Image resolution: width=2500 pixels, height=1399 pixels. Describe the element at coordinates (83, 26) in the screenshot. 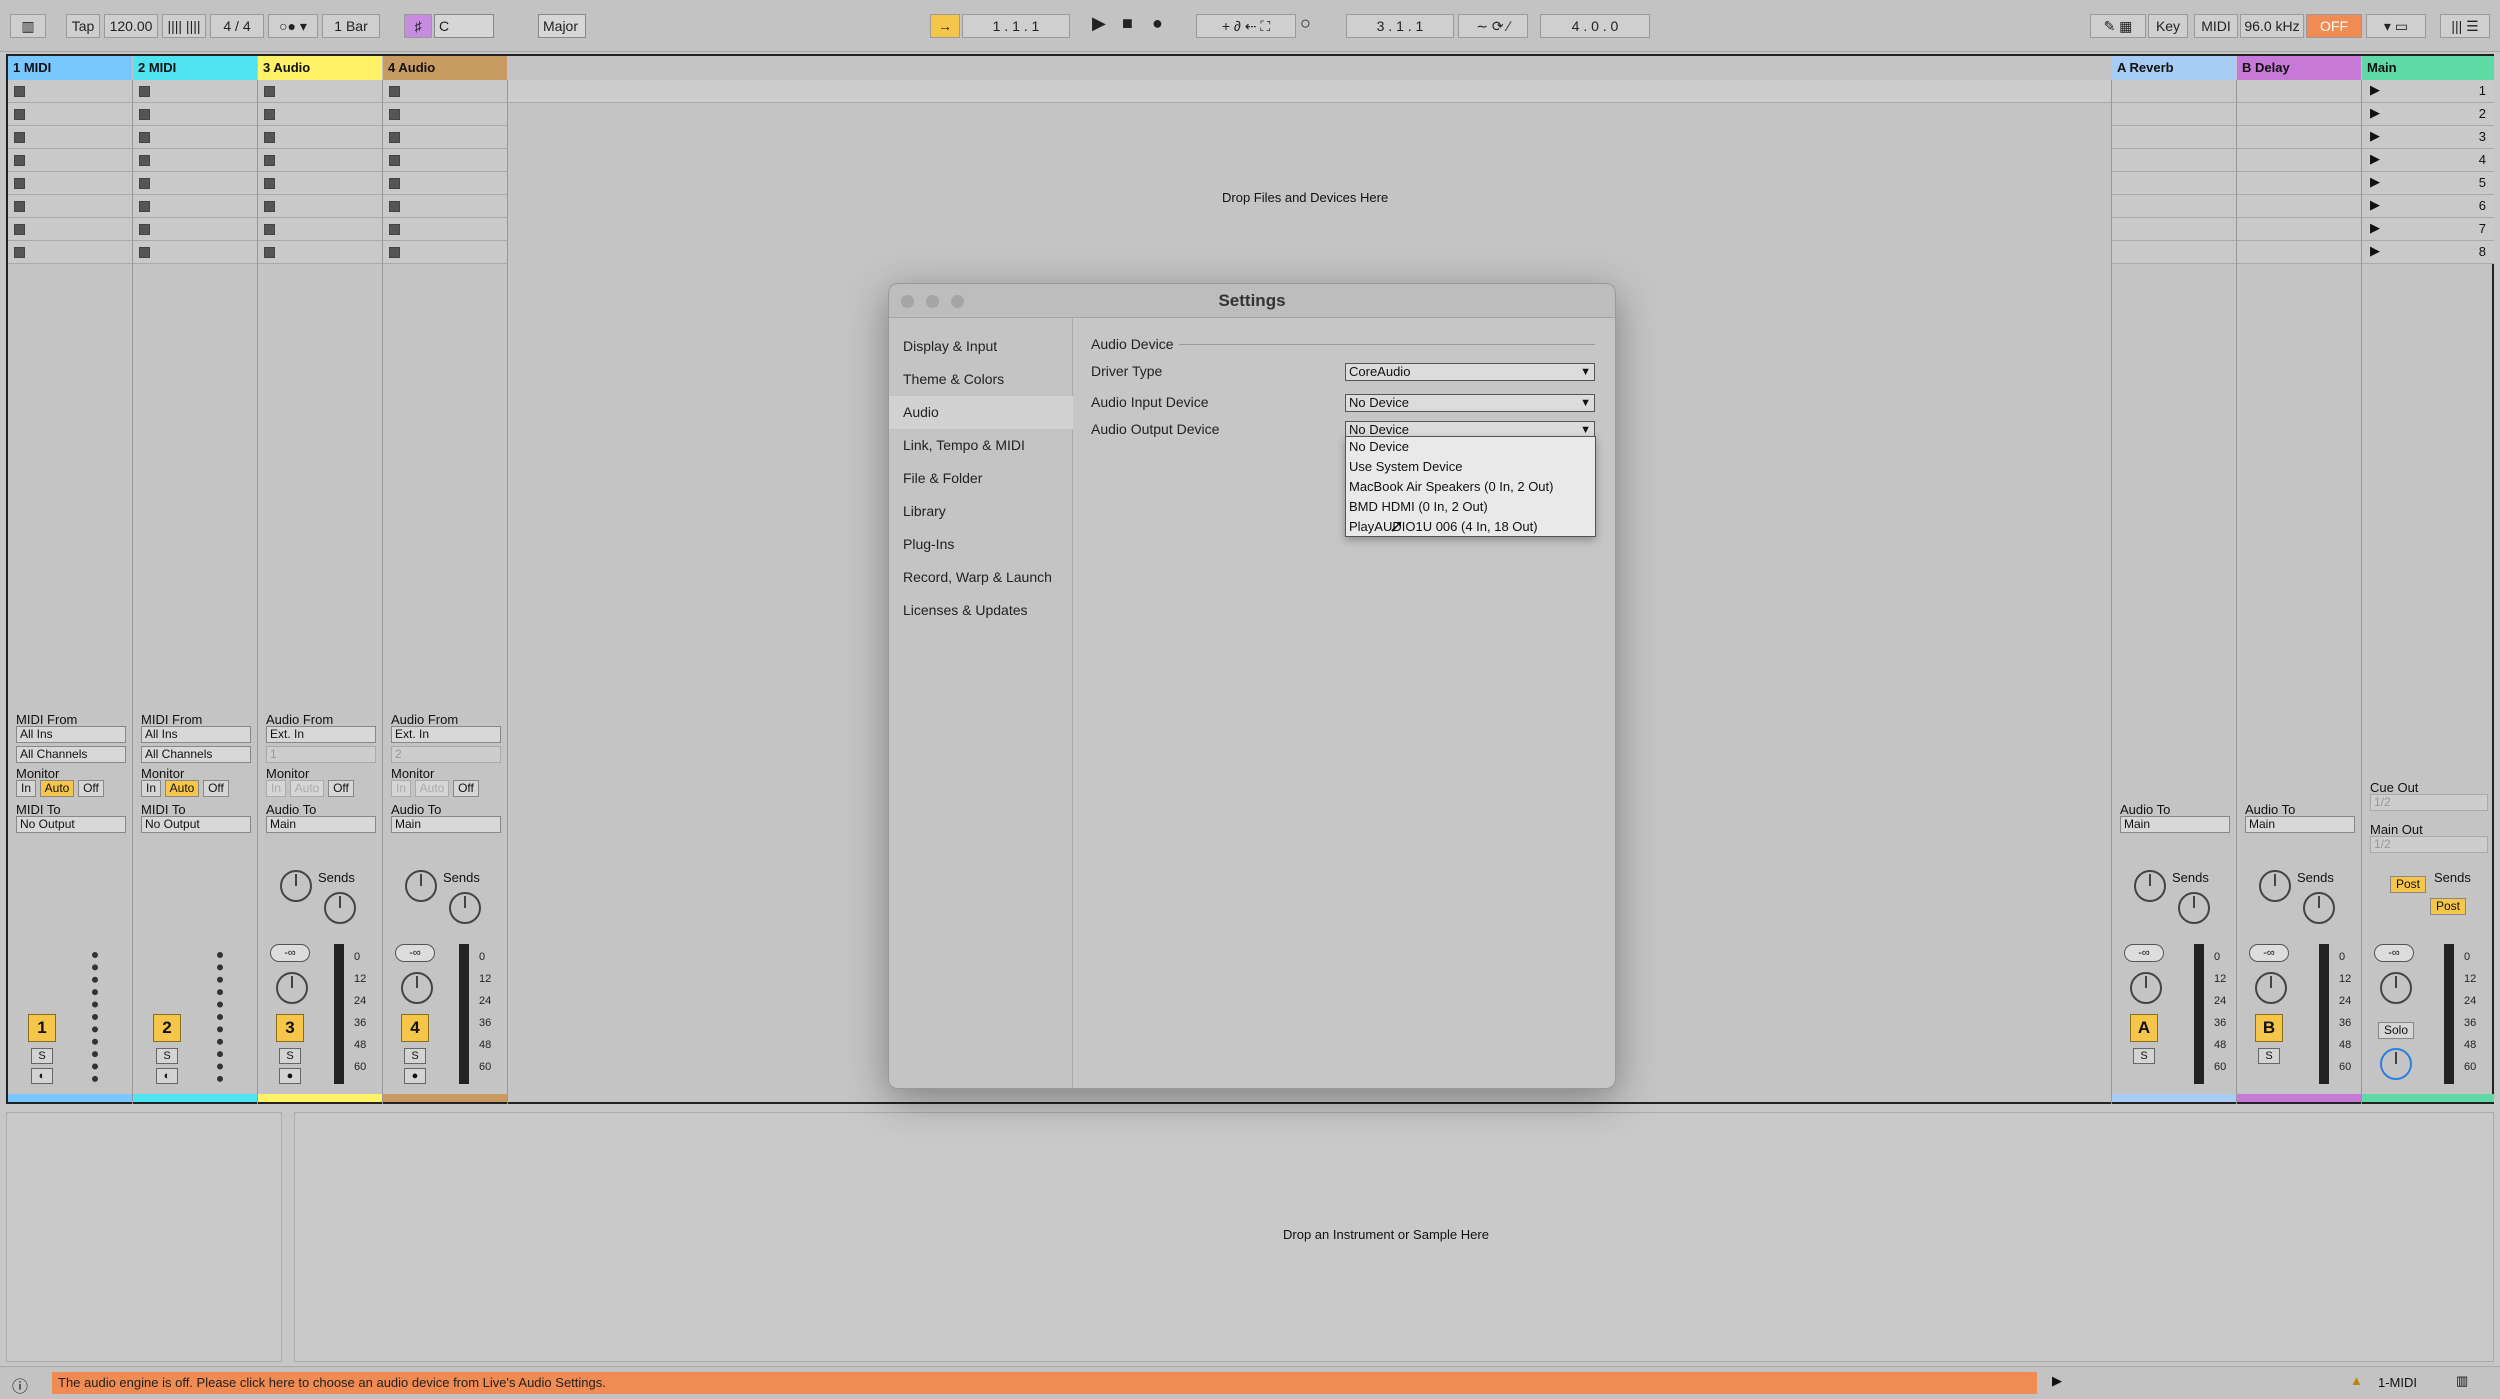

I see `tap-tempo-button: Tap` at that location.